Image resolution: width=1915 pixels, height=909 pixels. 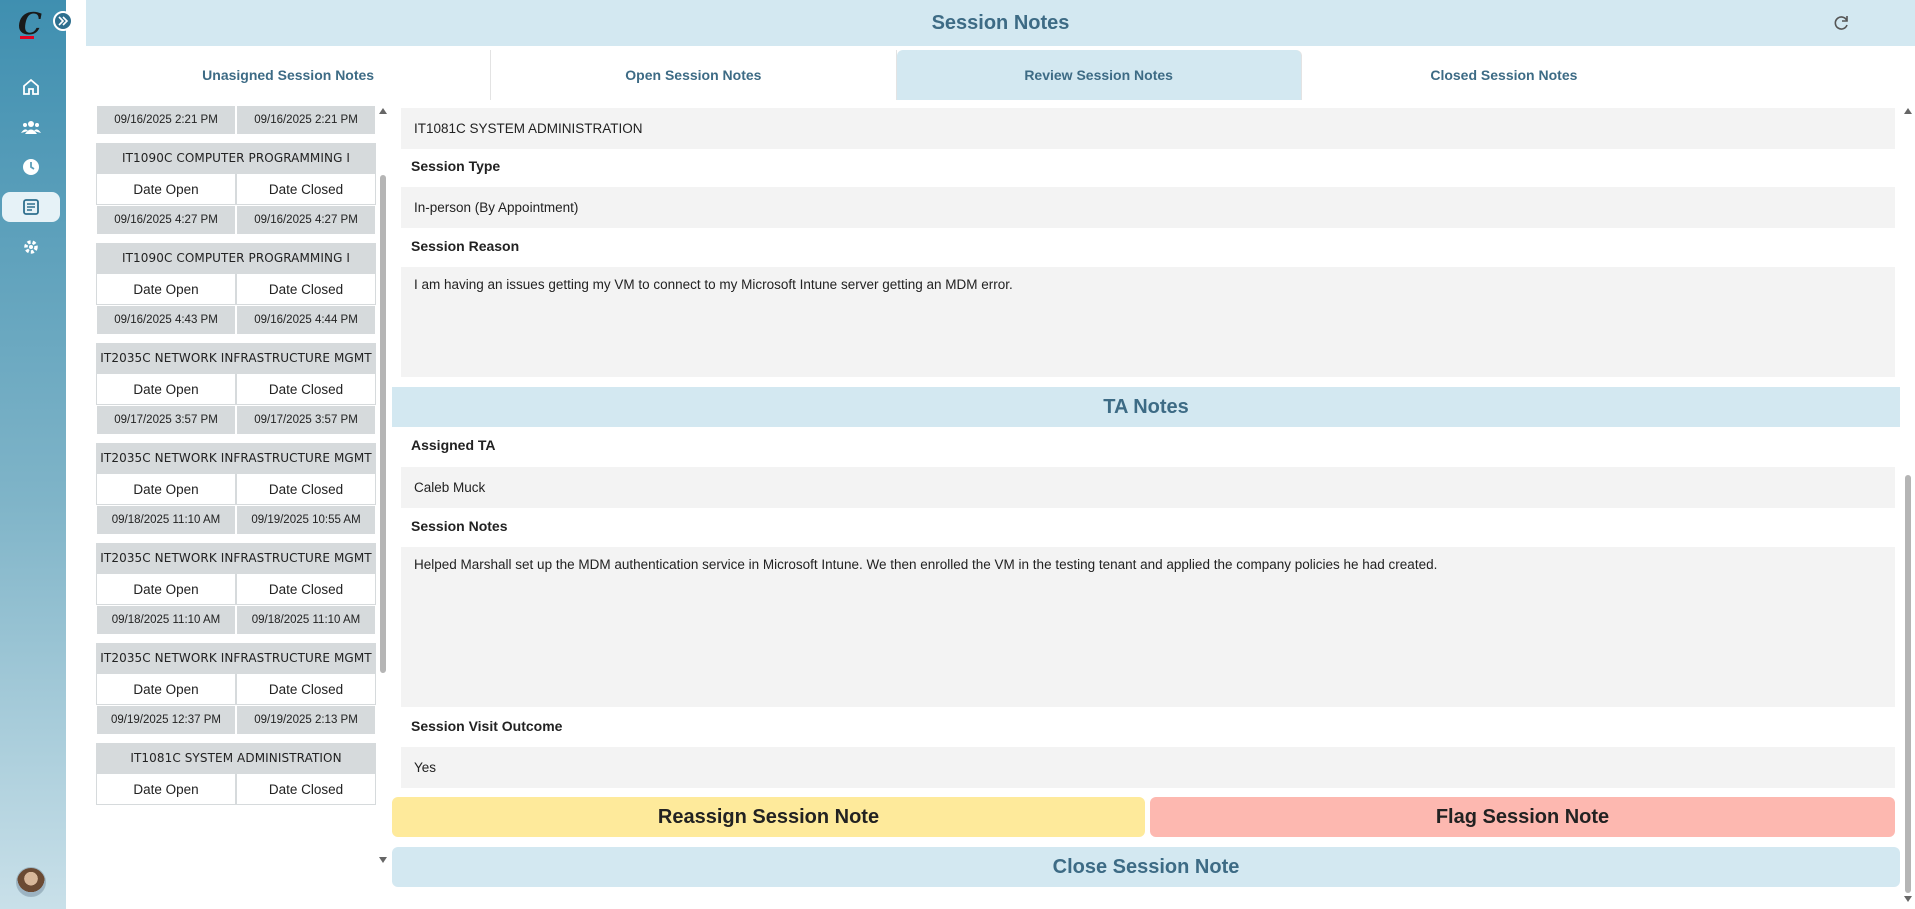 What do you see at coordinates (31, 127) in the screenshot?
I see `users-icon` at bounding box center [31, 127].